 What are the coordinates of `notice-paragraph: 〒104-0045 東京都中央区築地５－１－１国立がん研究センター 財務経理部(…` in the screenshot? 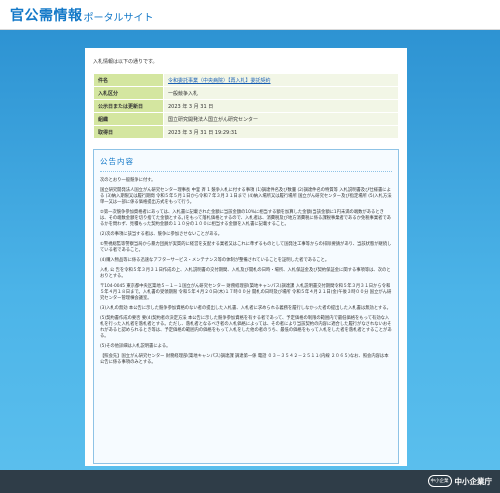 It's located at (246, 292).